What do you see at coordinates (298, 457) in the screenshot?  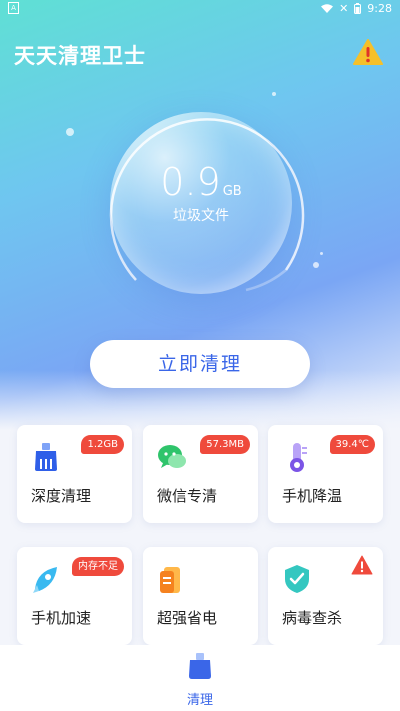 I see `thermometer-icon` at bounding box center [298, 457].